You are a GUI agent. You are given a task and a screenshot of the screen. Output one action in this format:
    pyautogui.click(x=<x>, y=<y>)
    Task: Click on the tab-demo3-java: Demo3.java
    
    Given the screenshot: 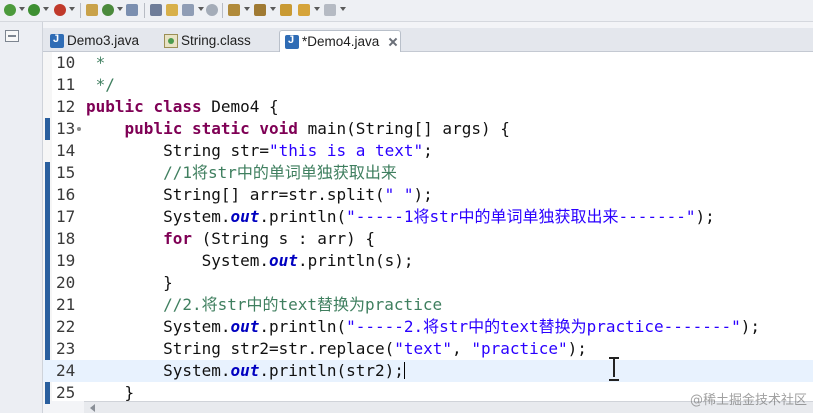 What is the action you would take?
    pyautogui.click(x=101, y=41)
    